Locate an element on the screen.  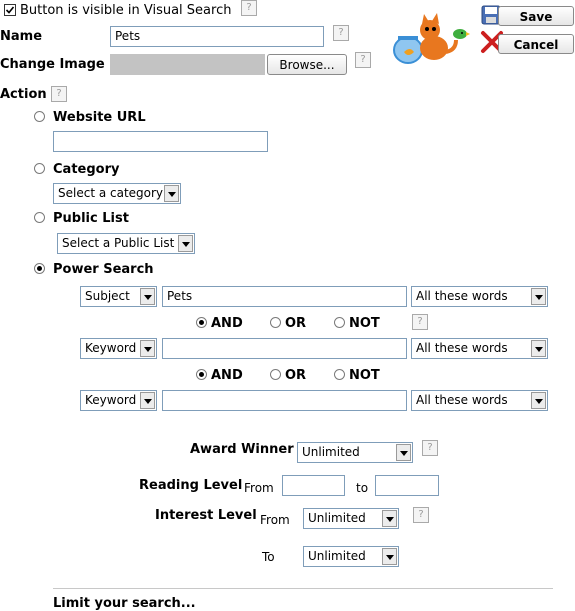
reading-level-to-input is located at coordinates (407, 485).